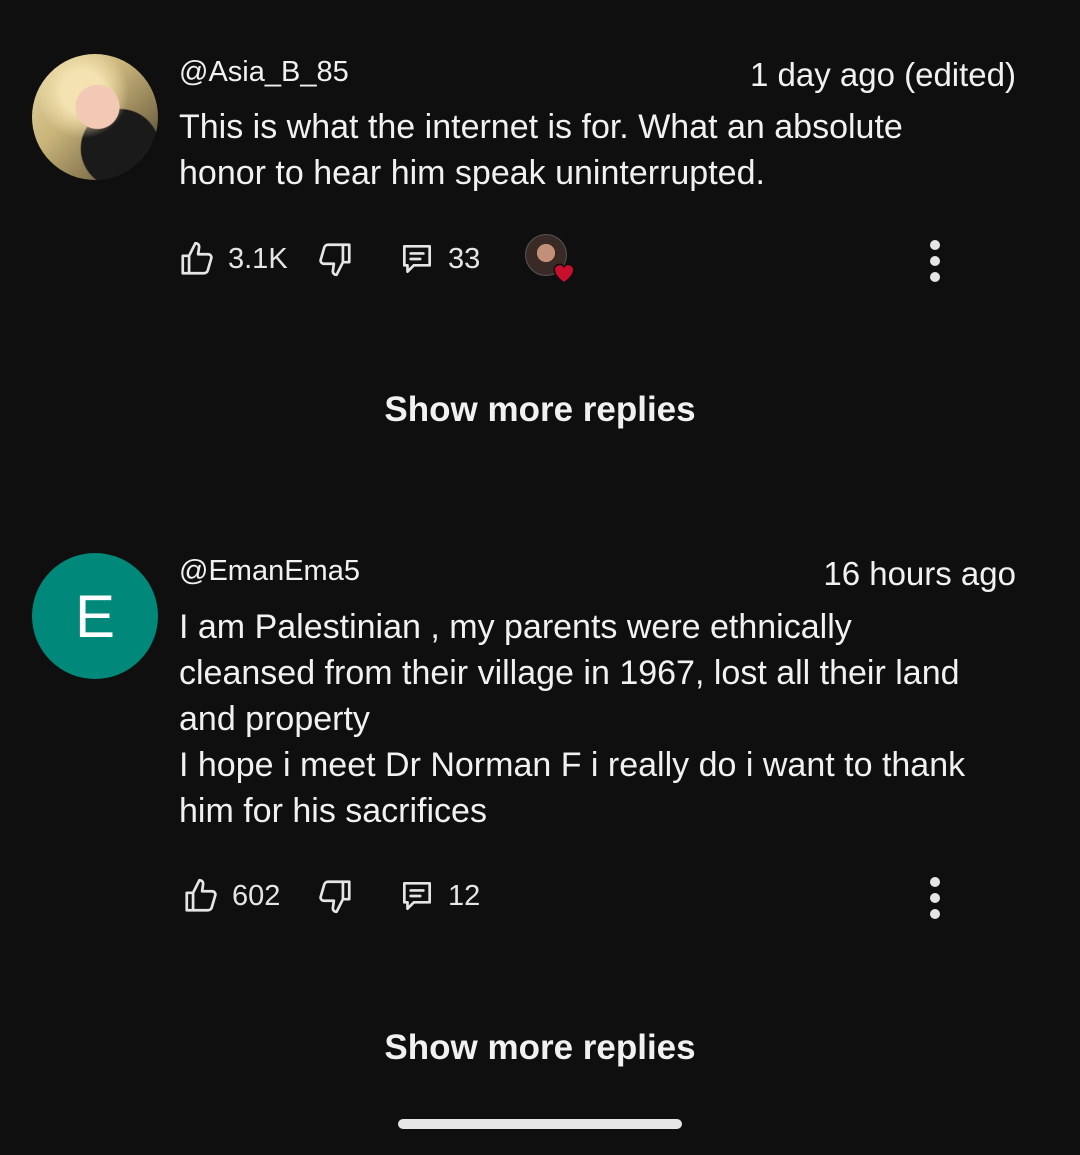 This screenshot has width=1080, height=1155. What do you see at coordinates (95, 616) in the screenshot?
I see `avatar: E` at bounding box center [95, 616].